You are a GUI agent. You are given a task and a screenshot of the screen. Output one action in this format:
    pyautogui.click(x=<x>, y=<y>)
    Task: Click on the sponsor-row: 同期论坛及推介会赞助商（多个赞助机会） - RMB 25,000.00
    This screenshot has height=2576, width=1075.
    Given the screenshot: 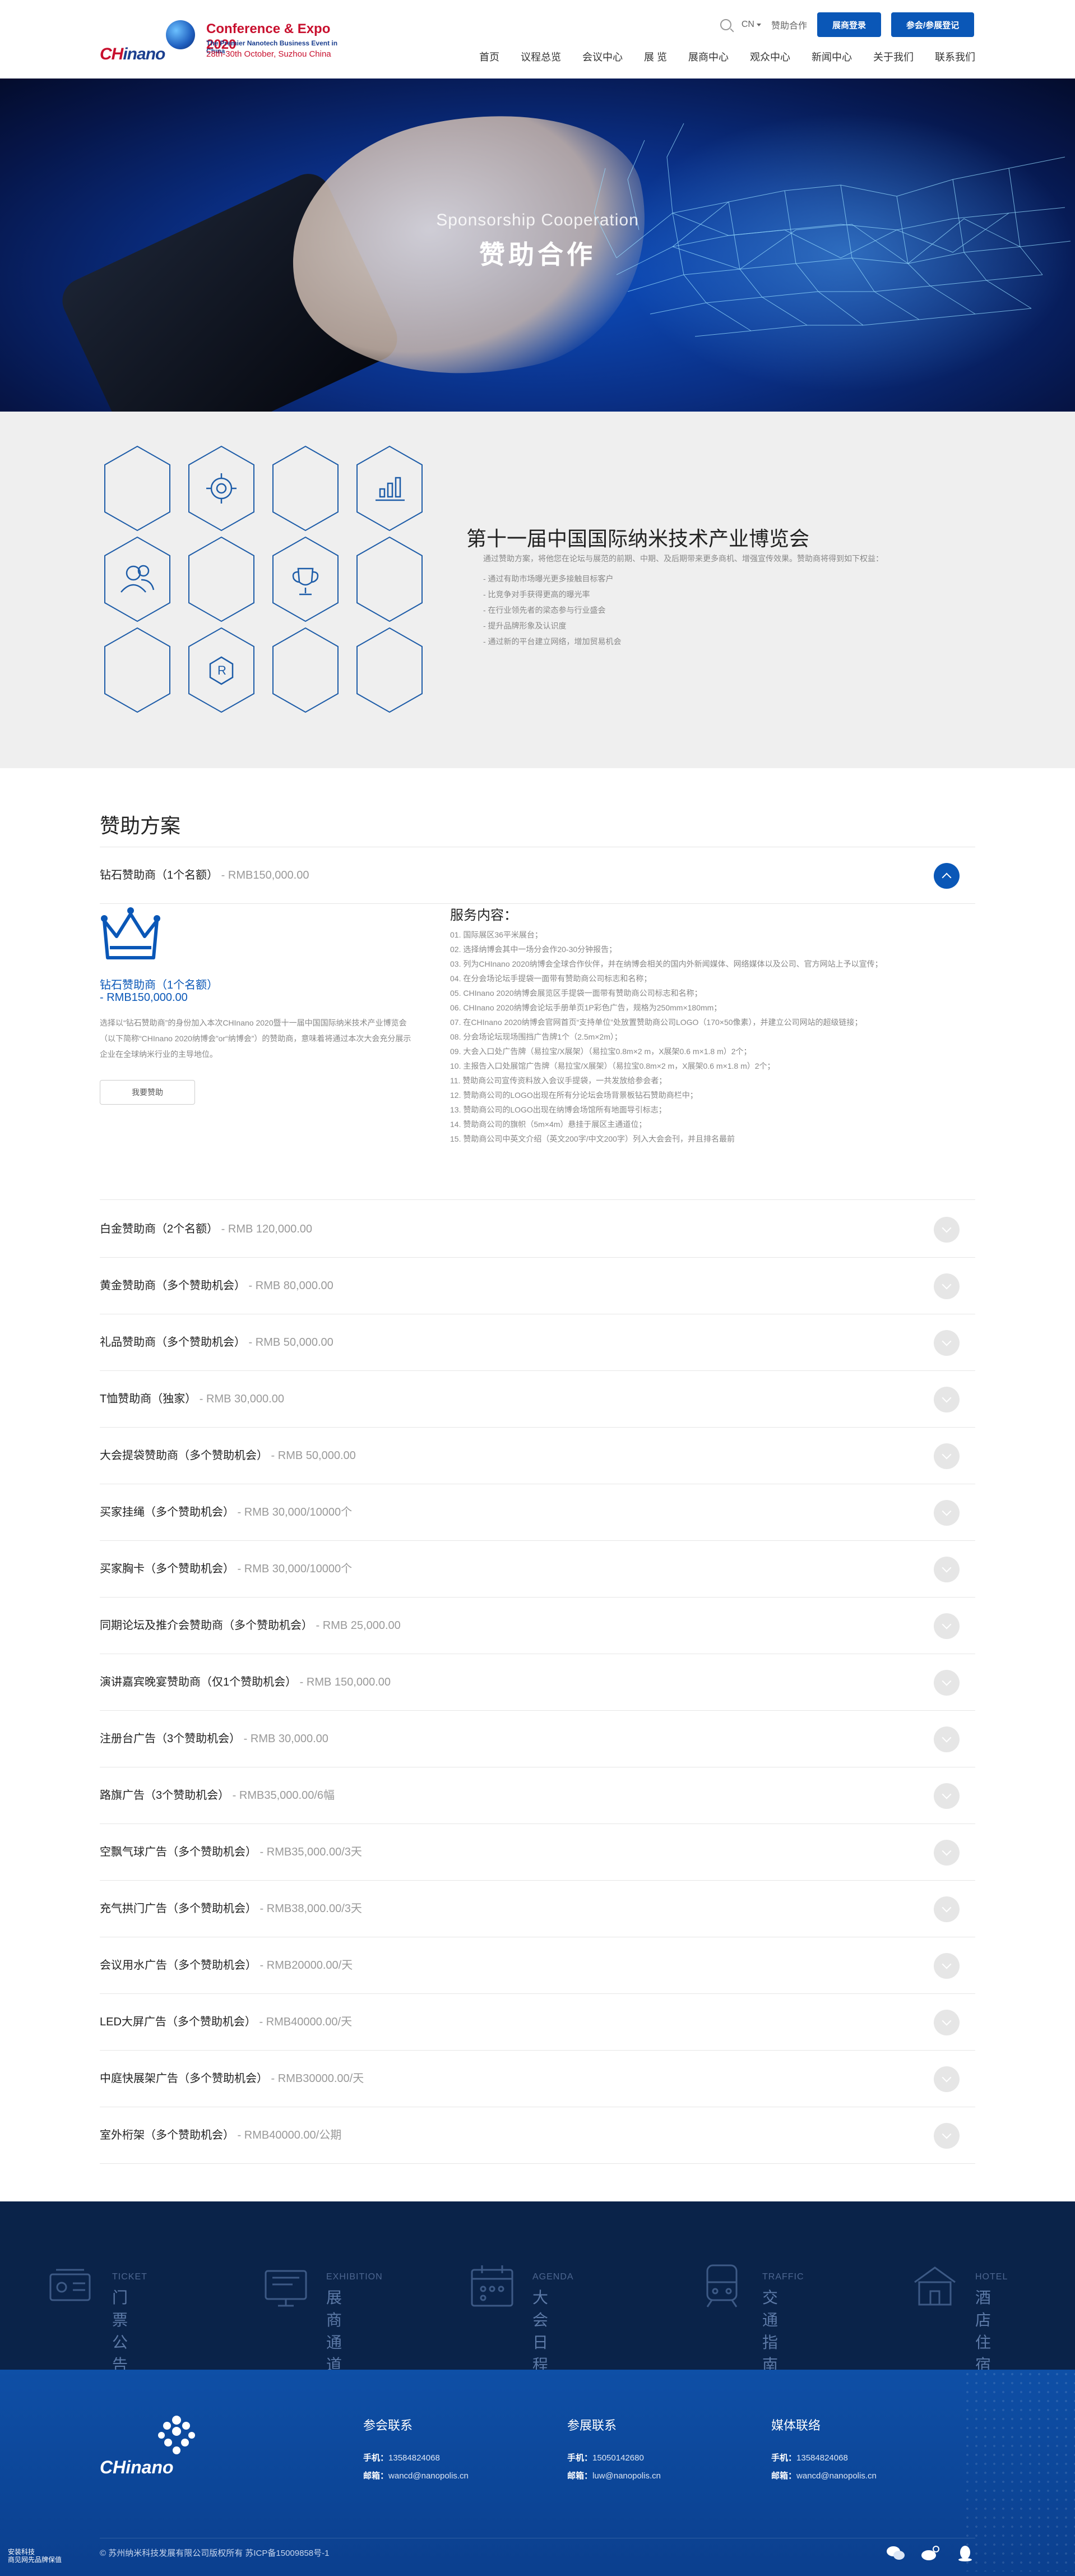 What is the action you would take?
    pyautogui.click(x=537, y=1626)
    